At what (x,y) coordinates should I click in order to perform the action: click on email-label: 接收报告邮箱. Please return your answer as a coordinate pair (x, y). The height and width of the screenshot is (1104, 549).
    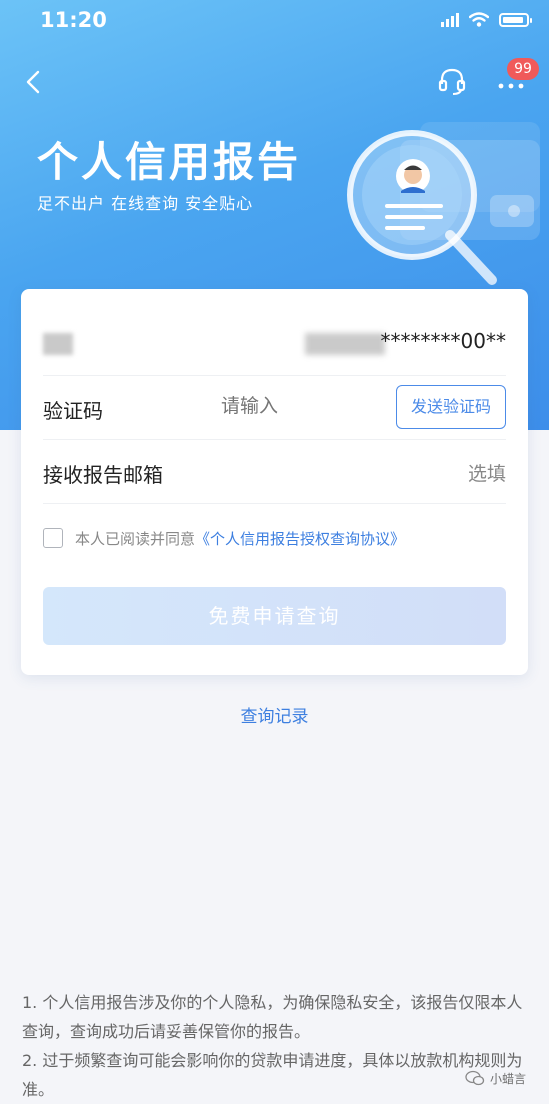
    Looking at the image, I should click on (103, 475).